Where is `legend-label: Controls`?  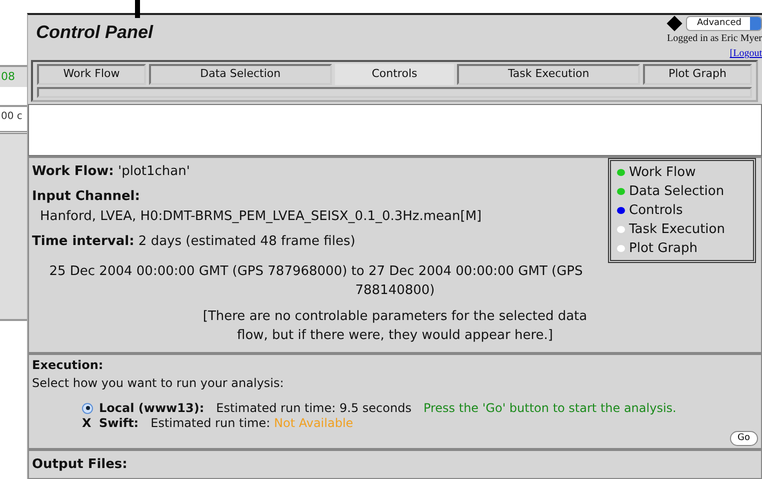 legend-label: Controls is located at coordinates (656, 211).